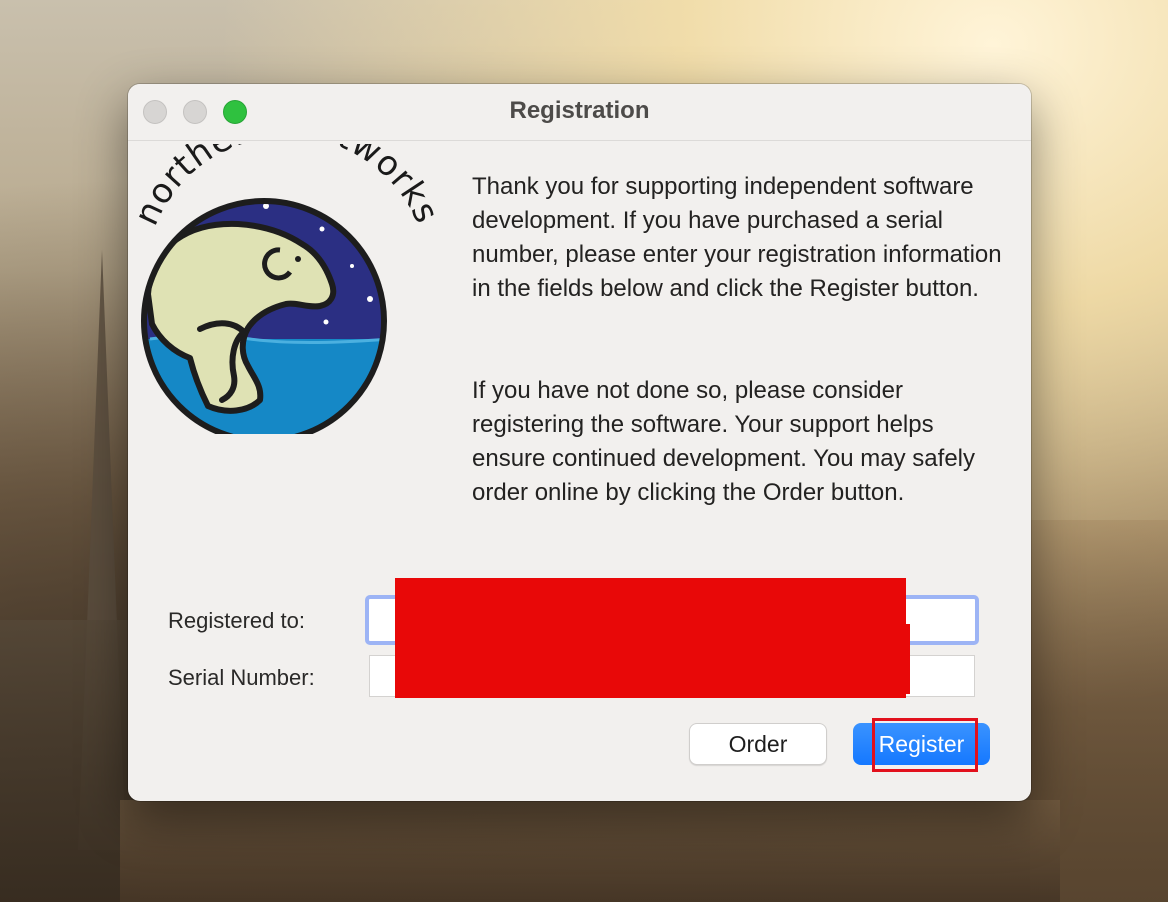 The image size is (1168, 902). I want to click on title-bar: Registration, so click(579, 112).